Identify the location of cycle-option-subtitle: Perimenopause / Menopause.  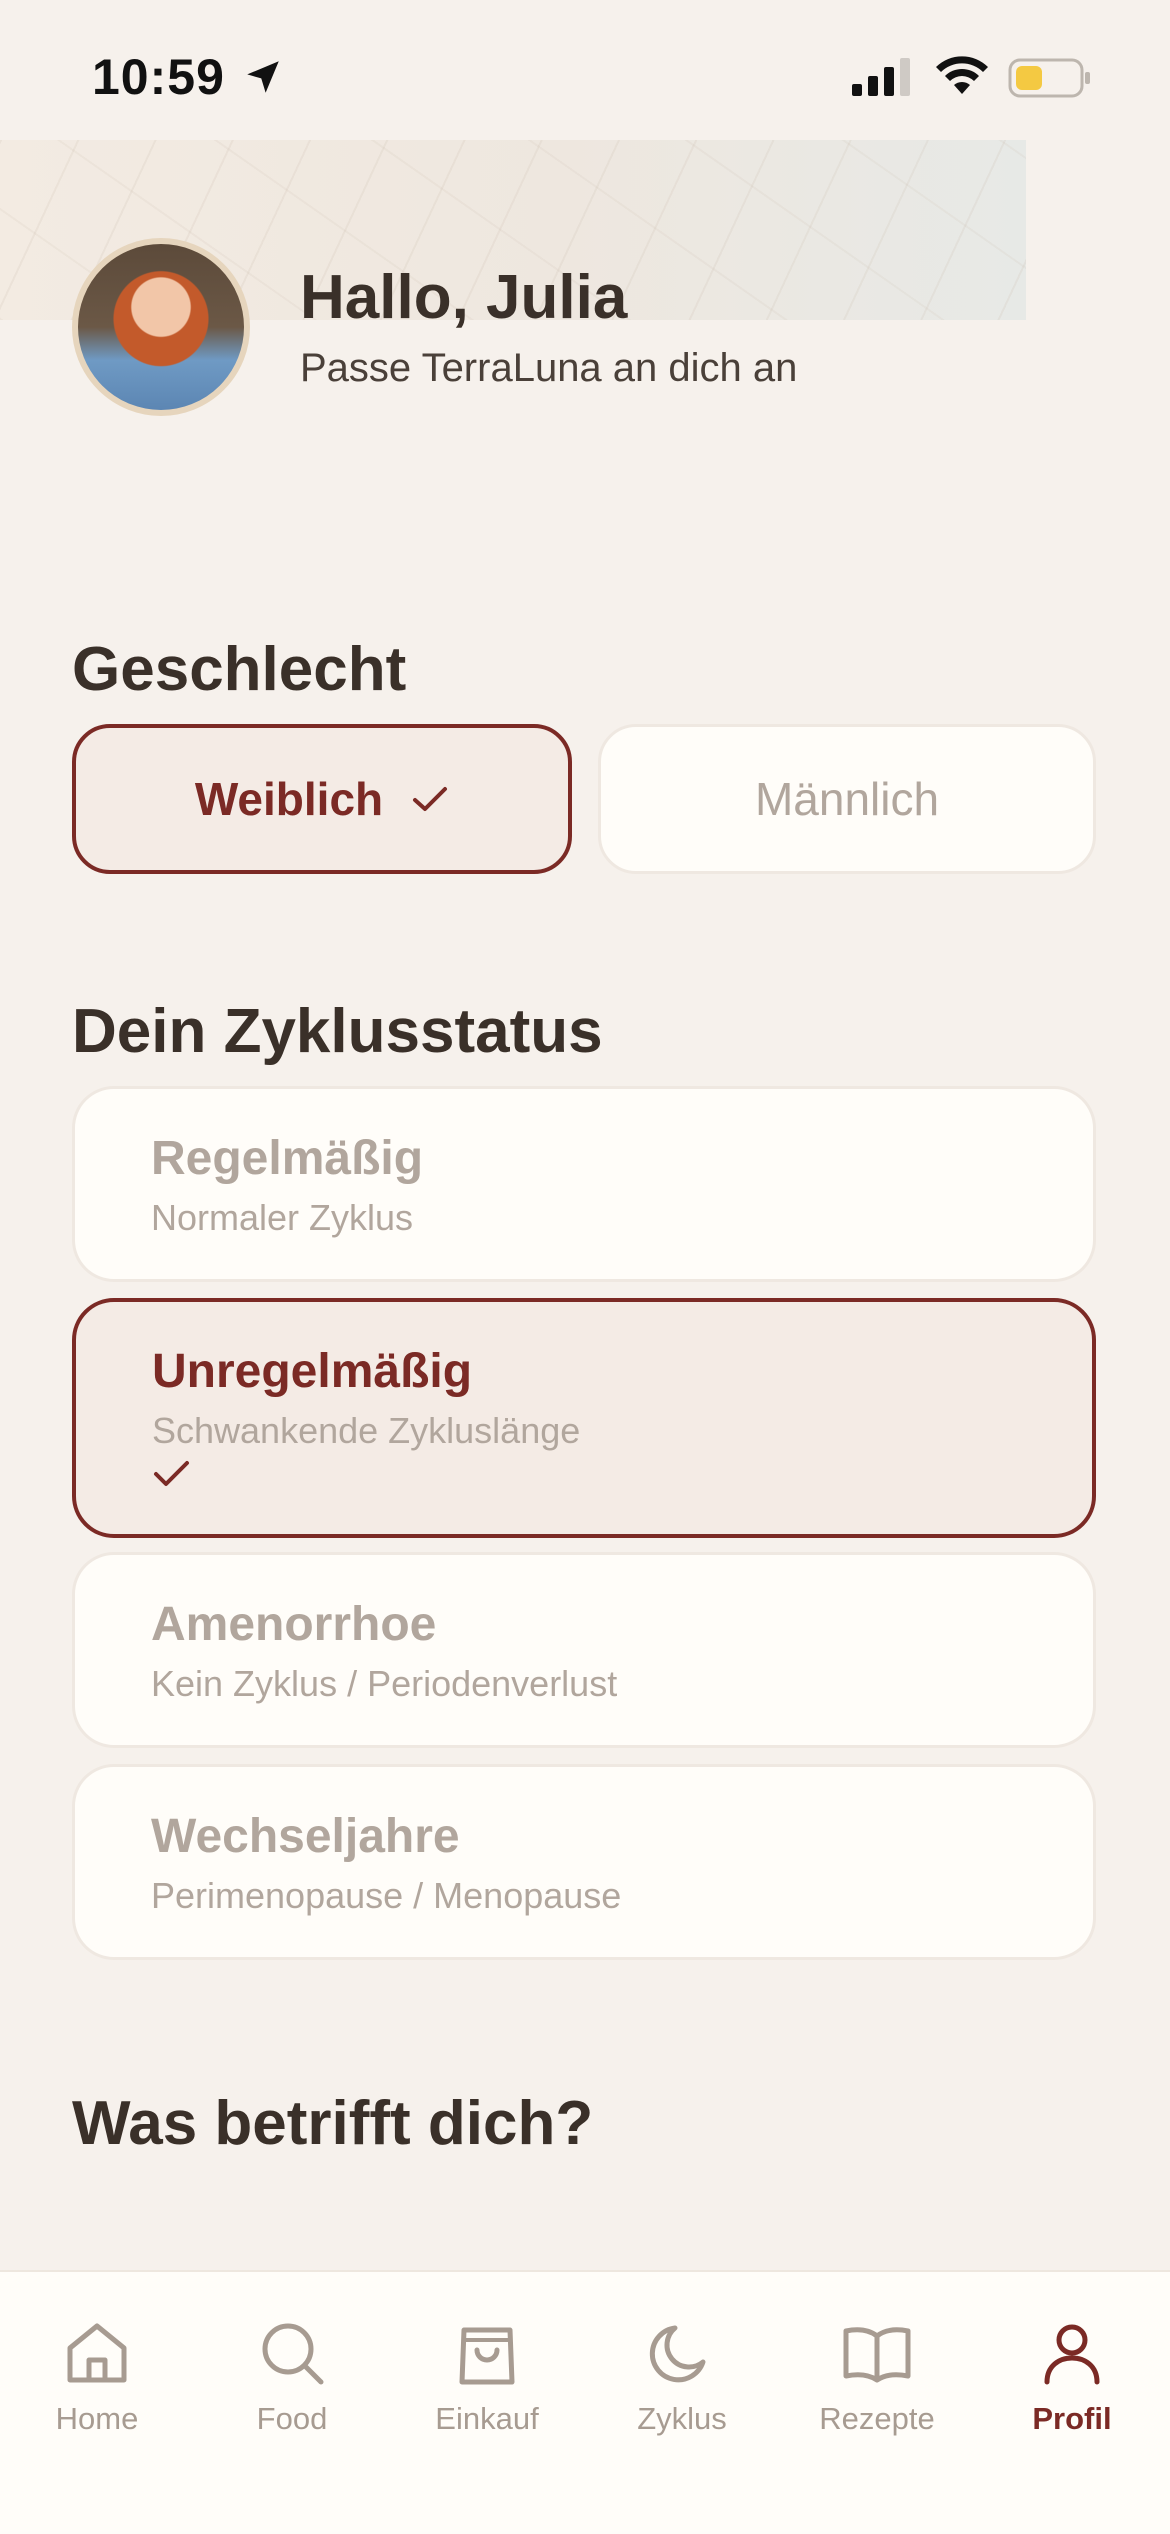
(386, 1895).